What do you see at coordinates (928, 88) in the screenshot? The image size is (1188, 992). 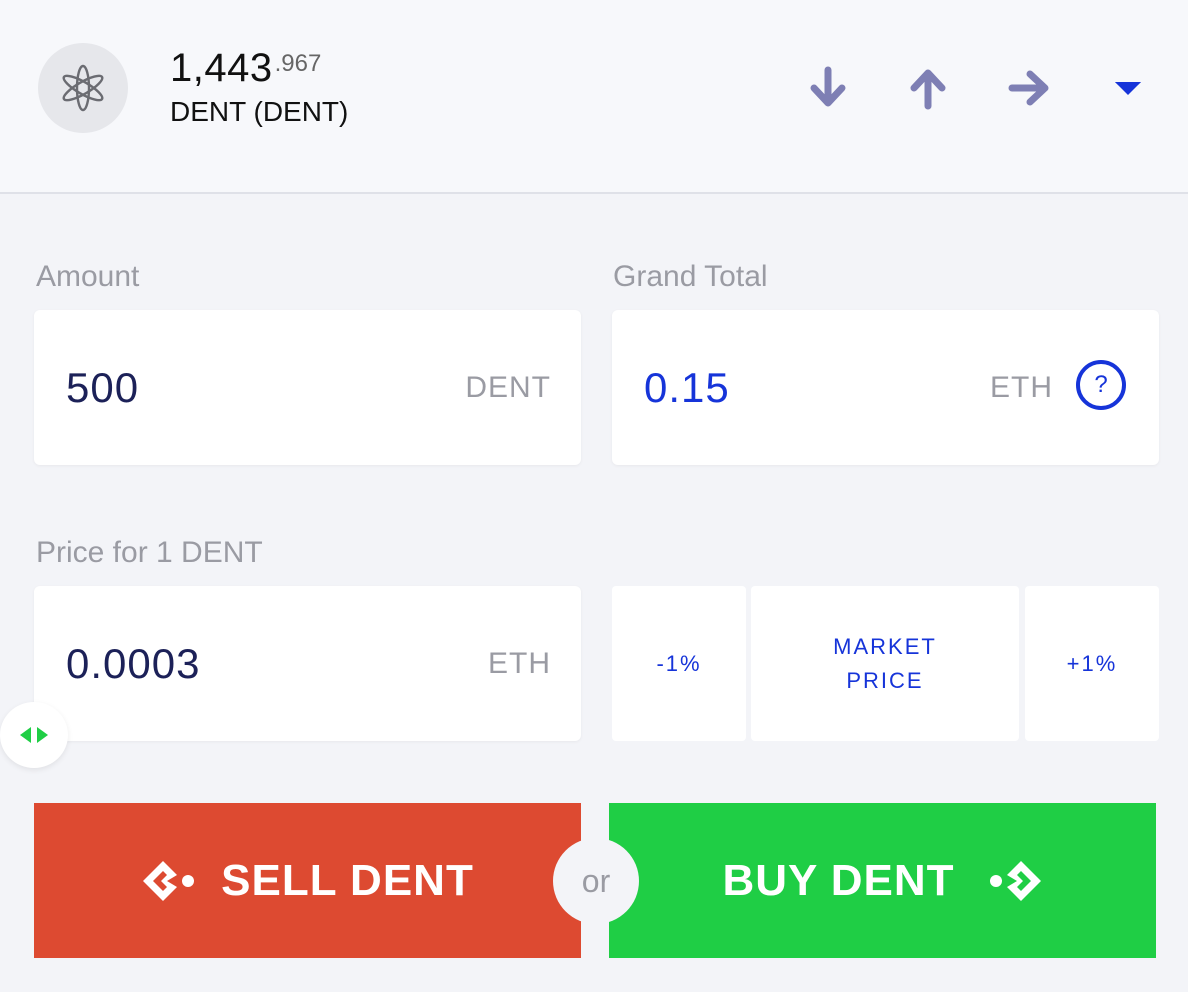 I see `send-arrow-up-icon` at bounding box center [928, 88].